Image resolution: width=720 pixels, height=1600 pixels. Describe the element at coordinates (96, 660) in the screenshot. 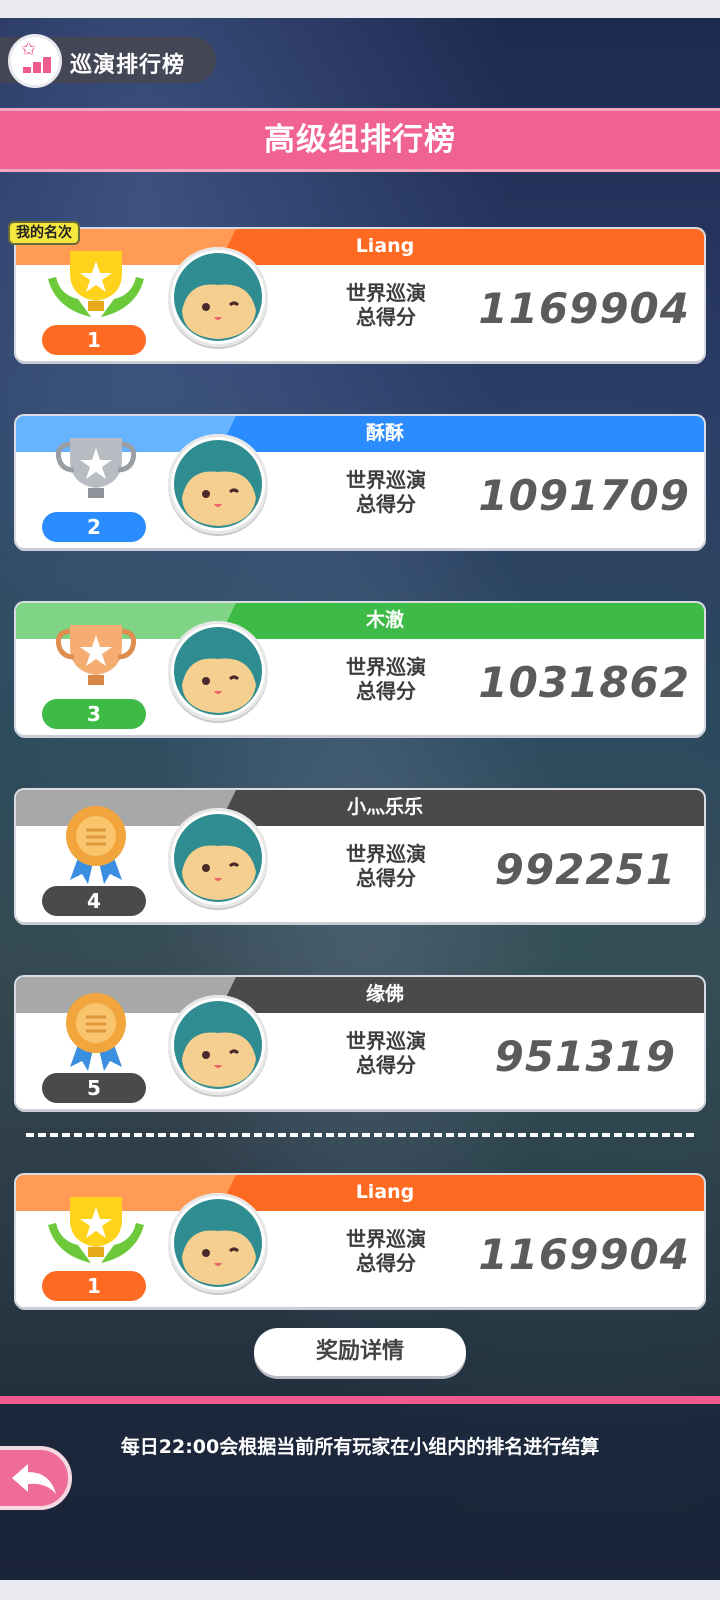

I see `bronze-trophy-icon` at that location.